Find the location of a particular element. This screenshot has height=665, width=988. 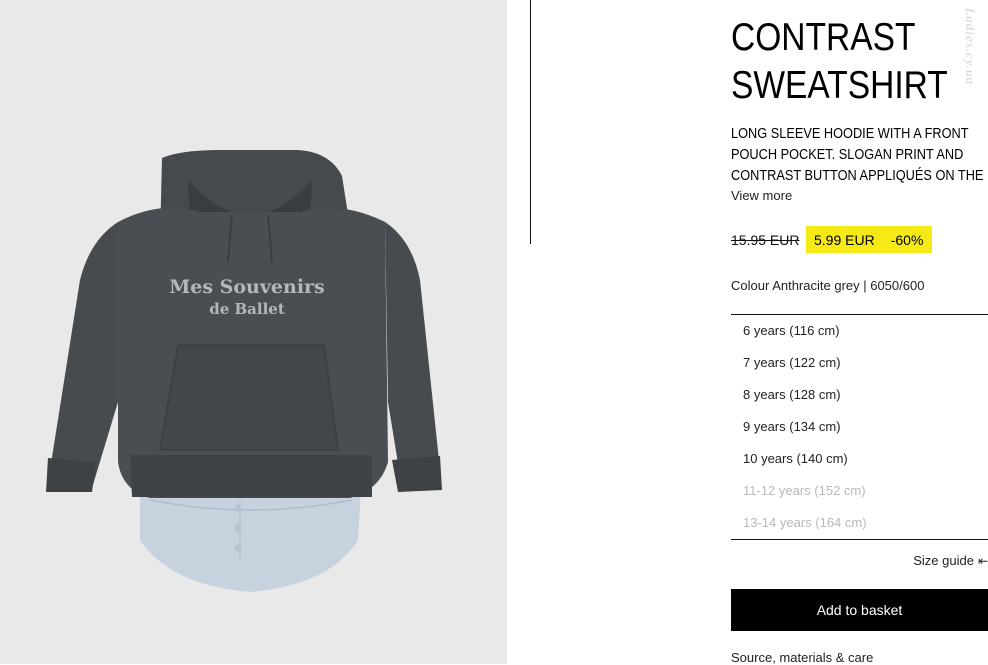

size-guide-label: Size guide is located at coordinates (943, 560).